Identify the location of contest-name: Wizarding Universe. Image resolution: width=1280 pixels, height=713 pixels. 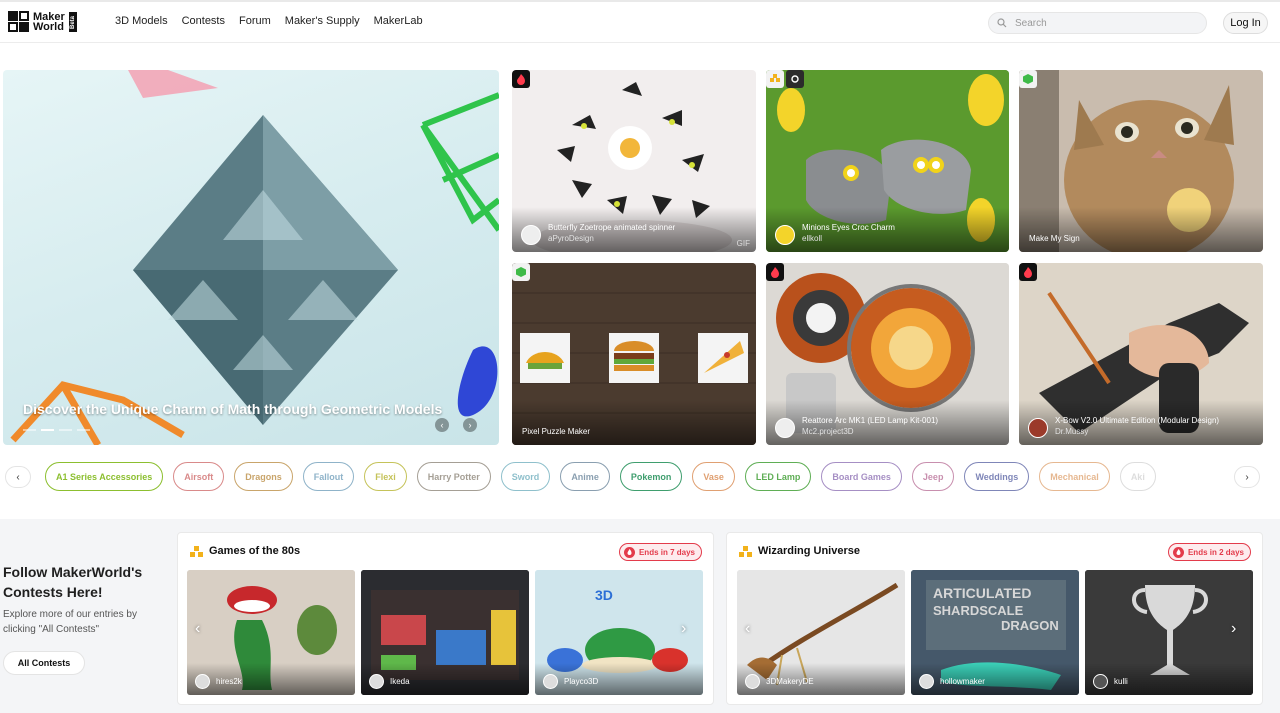
(809, 551).